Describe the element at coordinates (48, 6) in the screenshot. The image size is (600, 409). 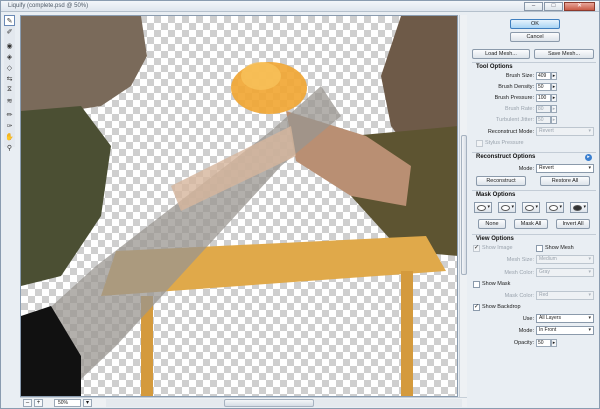
I see `window-title: Liquify (complete.psd @ 50%)` at that location.